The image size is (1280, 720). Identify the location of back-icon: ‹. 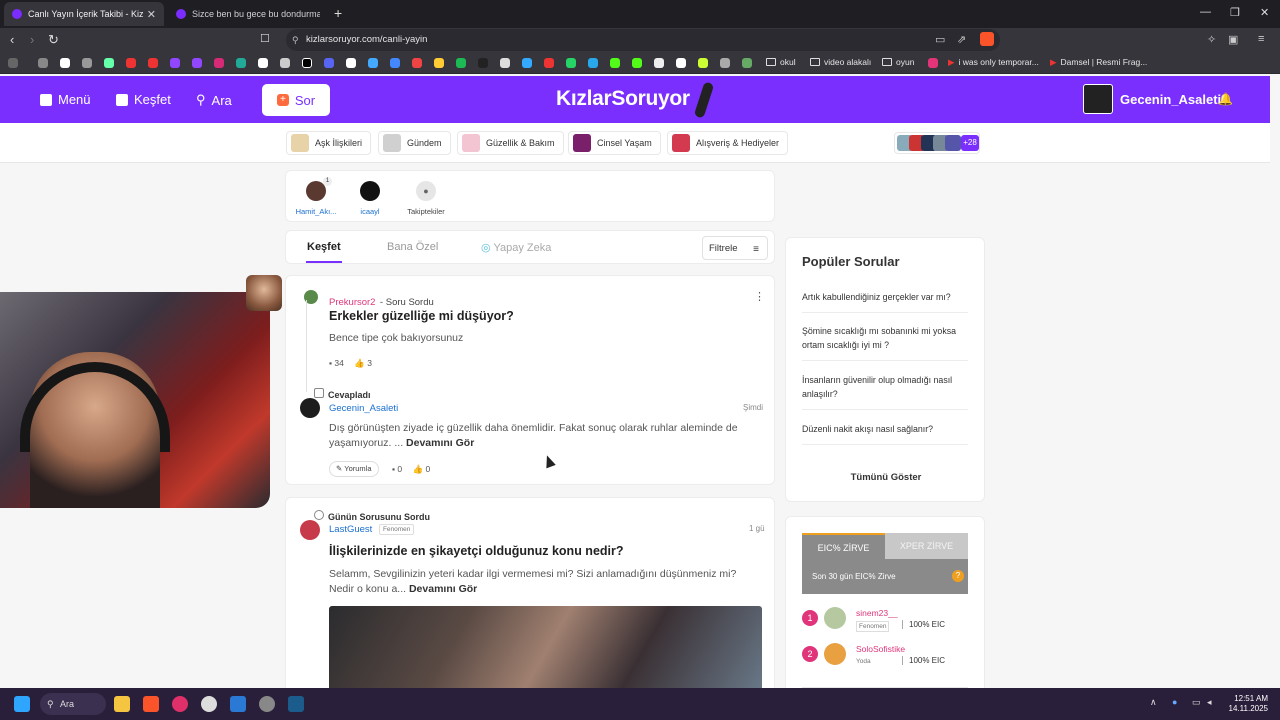
(12, 39).